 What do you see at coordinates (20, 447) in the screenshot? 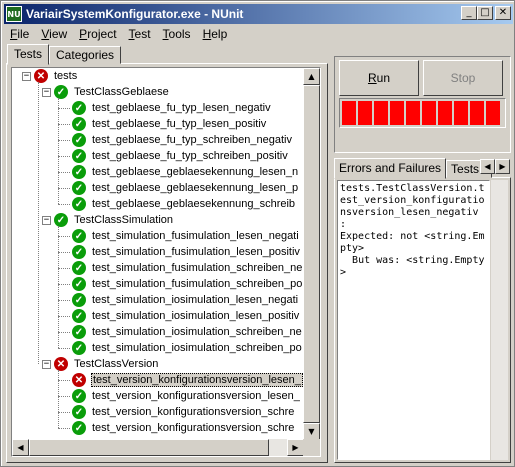
I see `scroll-left-icon: ◀` at bounding box center [20, 447].